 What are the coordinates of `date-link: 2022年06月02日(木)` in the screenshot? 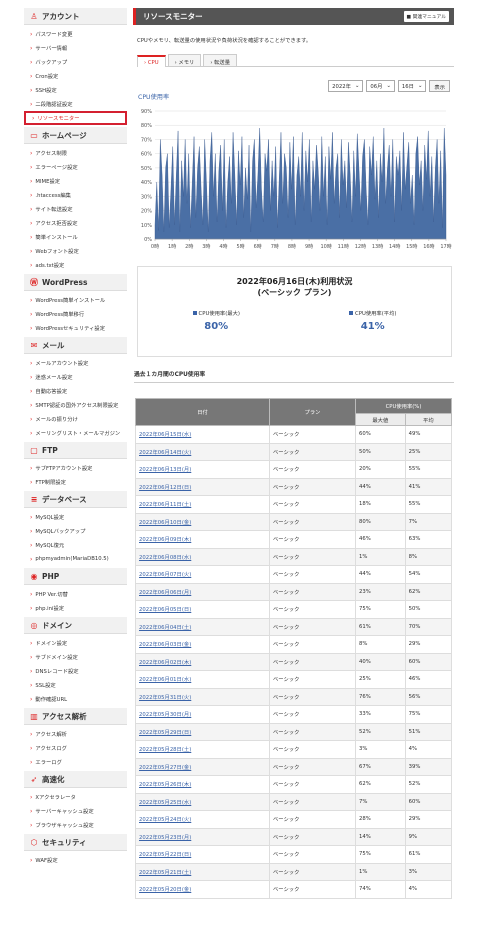 It's located at (202, 661).